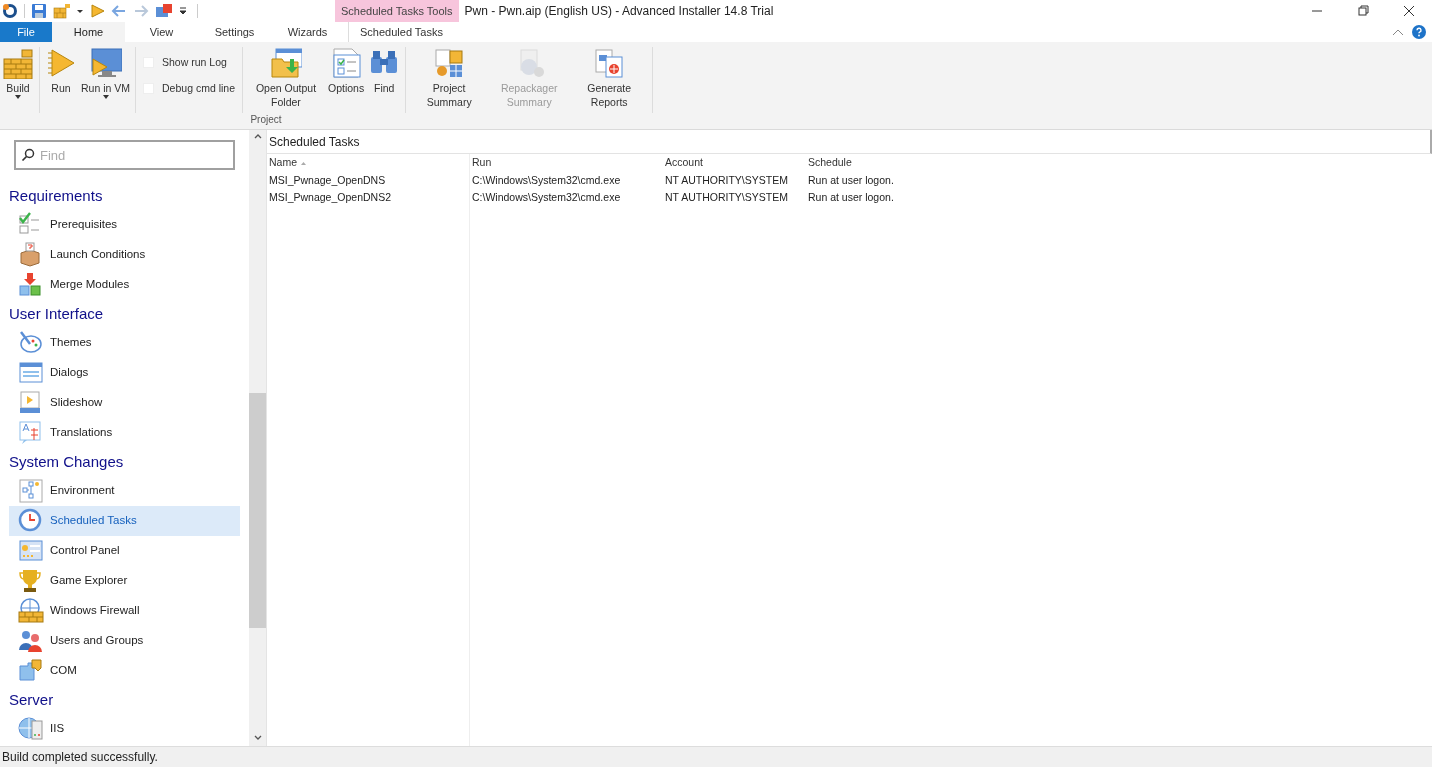  I want to click on window-icon, so click(31, 373).